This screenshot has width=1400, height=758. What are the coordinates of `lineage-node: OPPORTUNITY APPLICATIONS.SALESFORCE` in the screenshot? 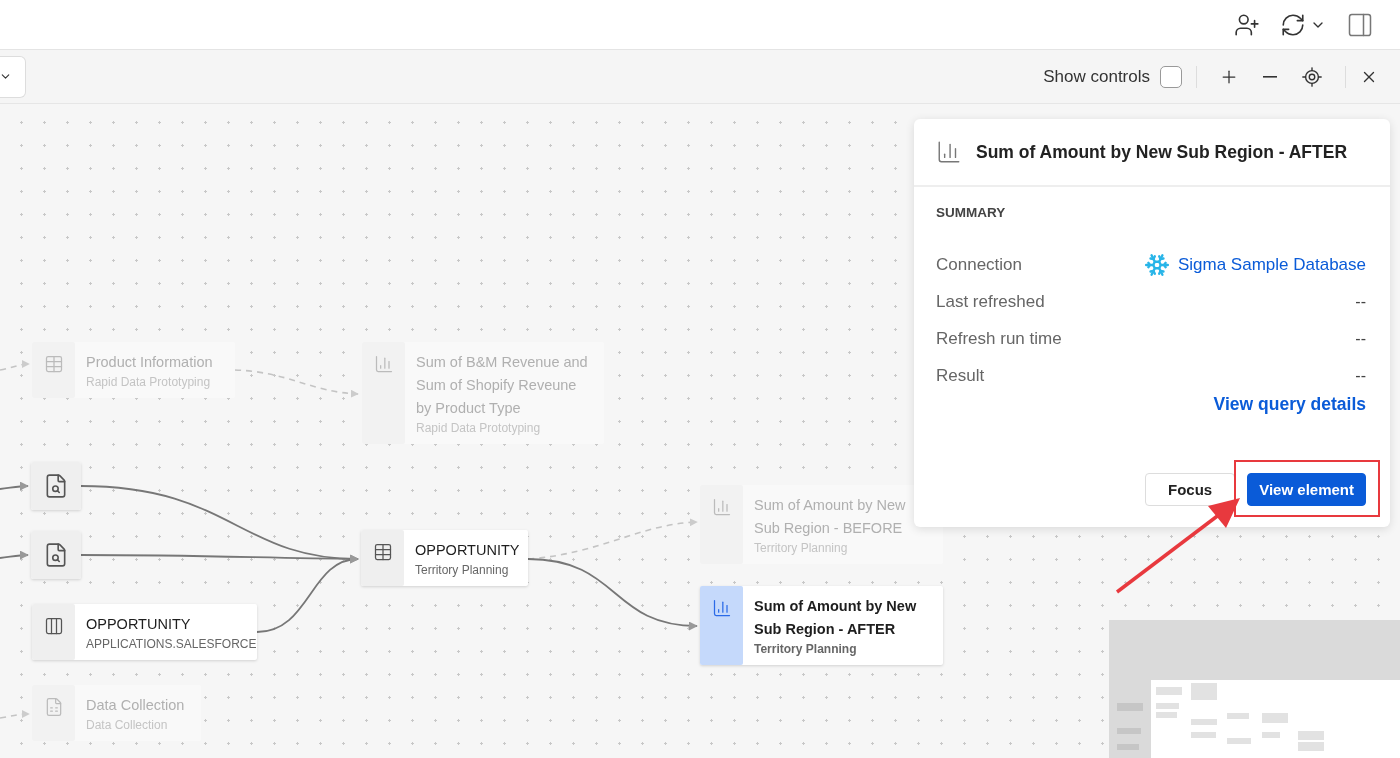 It's located at (144, 632).